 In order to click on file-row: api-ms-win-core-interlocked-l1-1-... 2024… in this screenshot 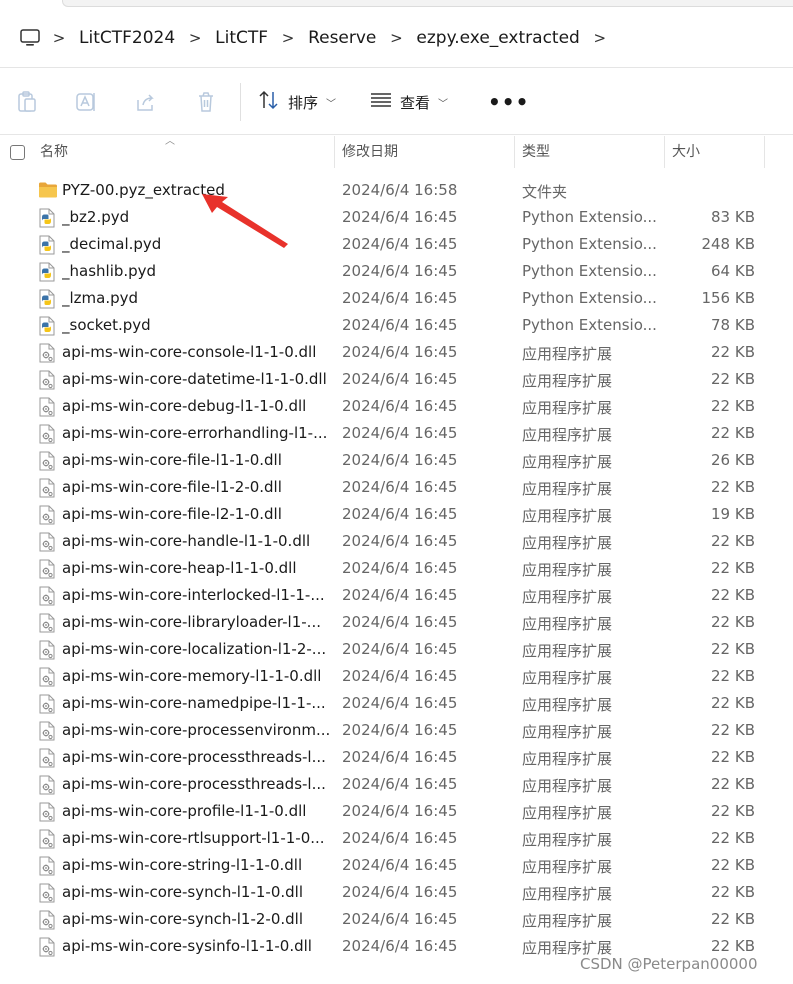, I will do `click(396, 595)`.